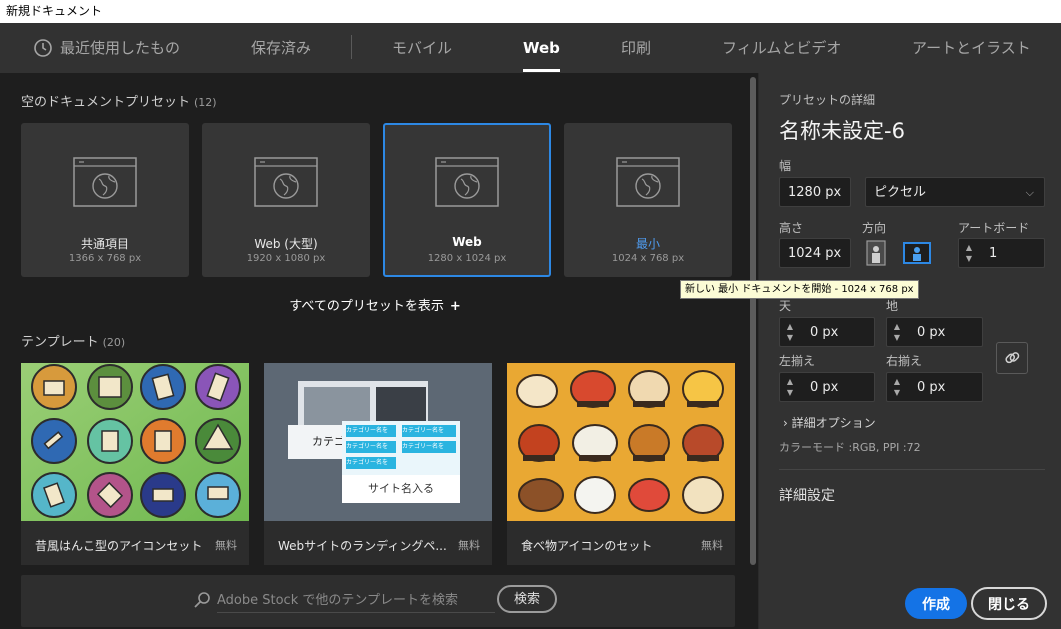 The image size is (1061, 629). I want to click on templates-count: (20), so click(114, 342).